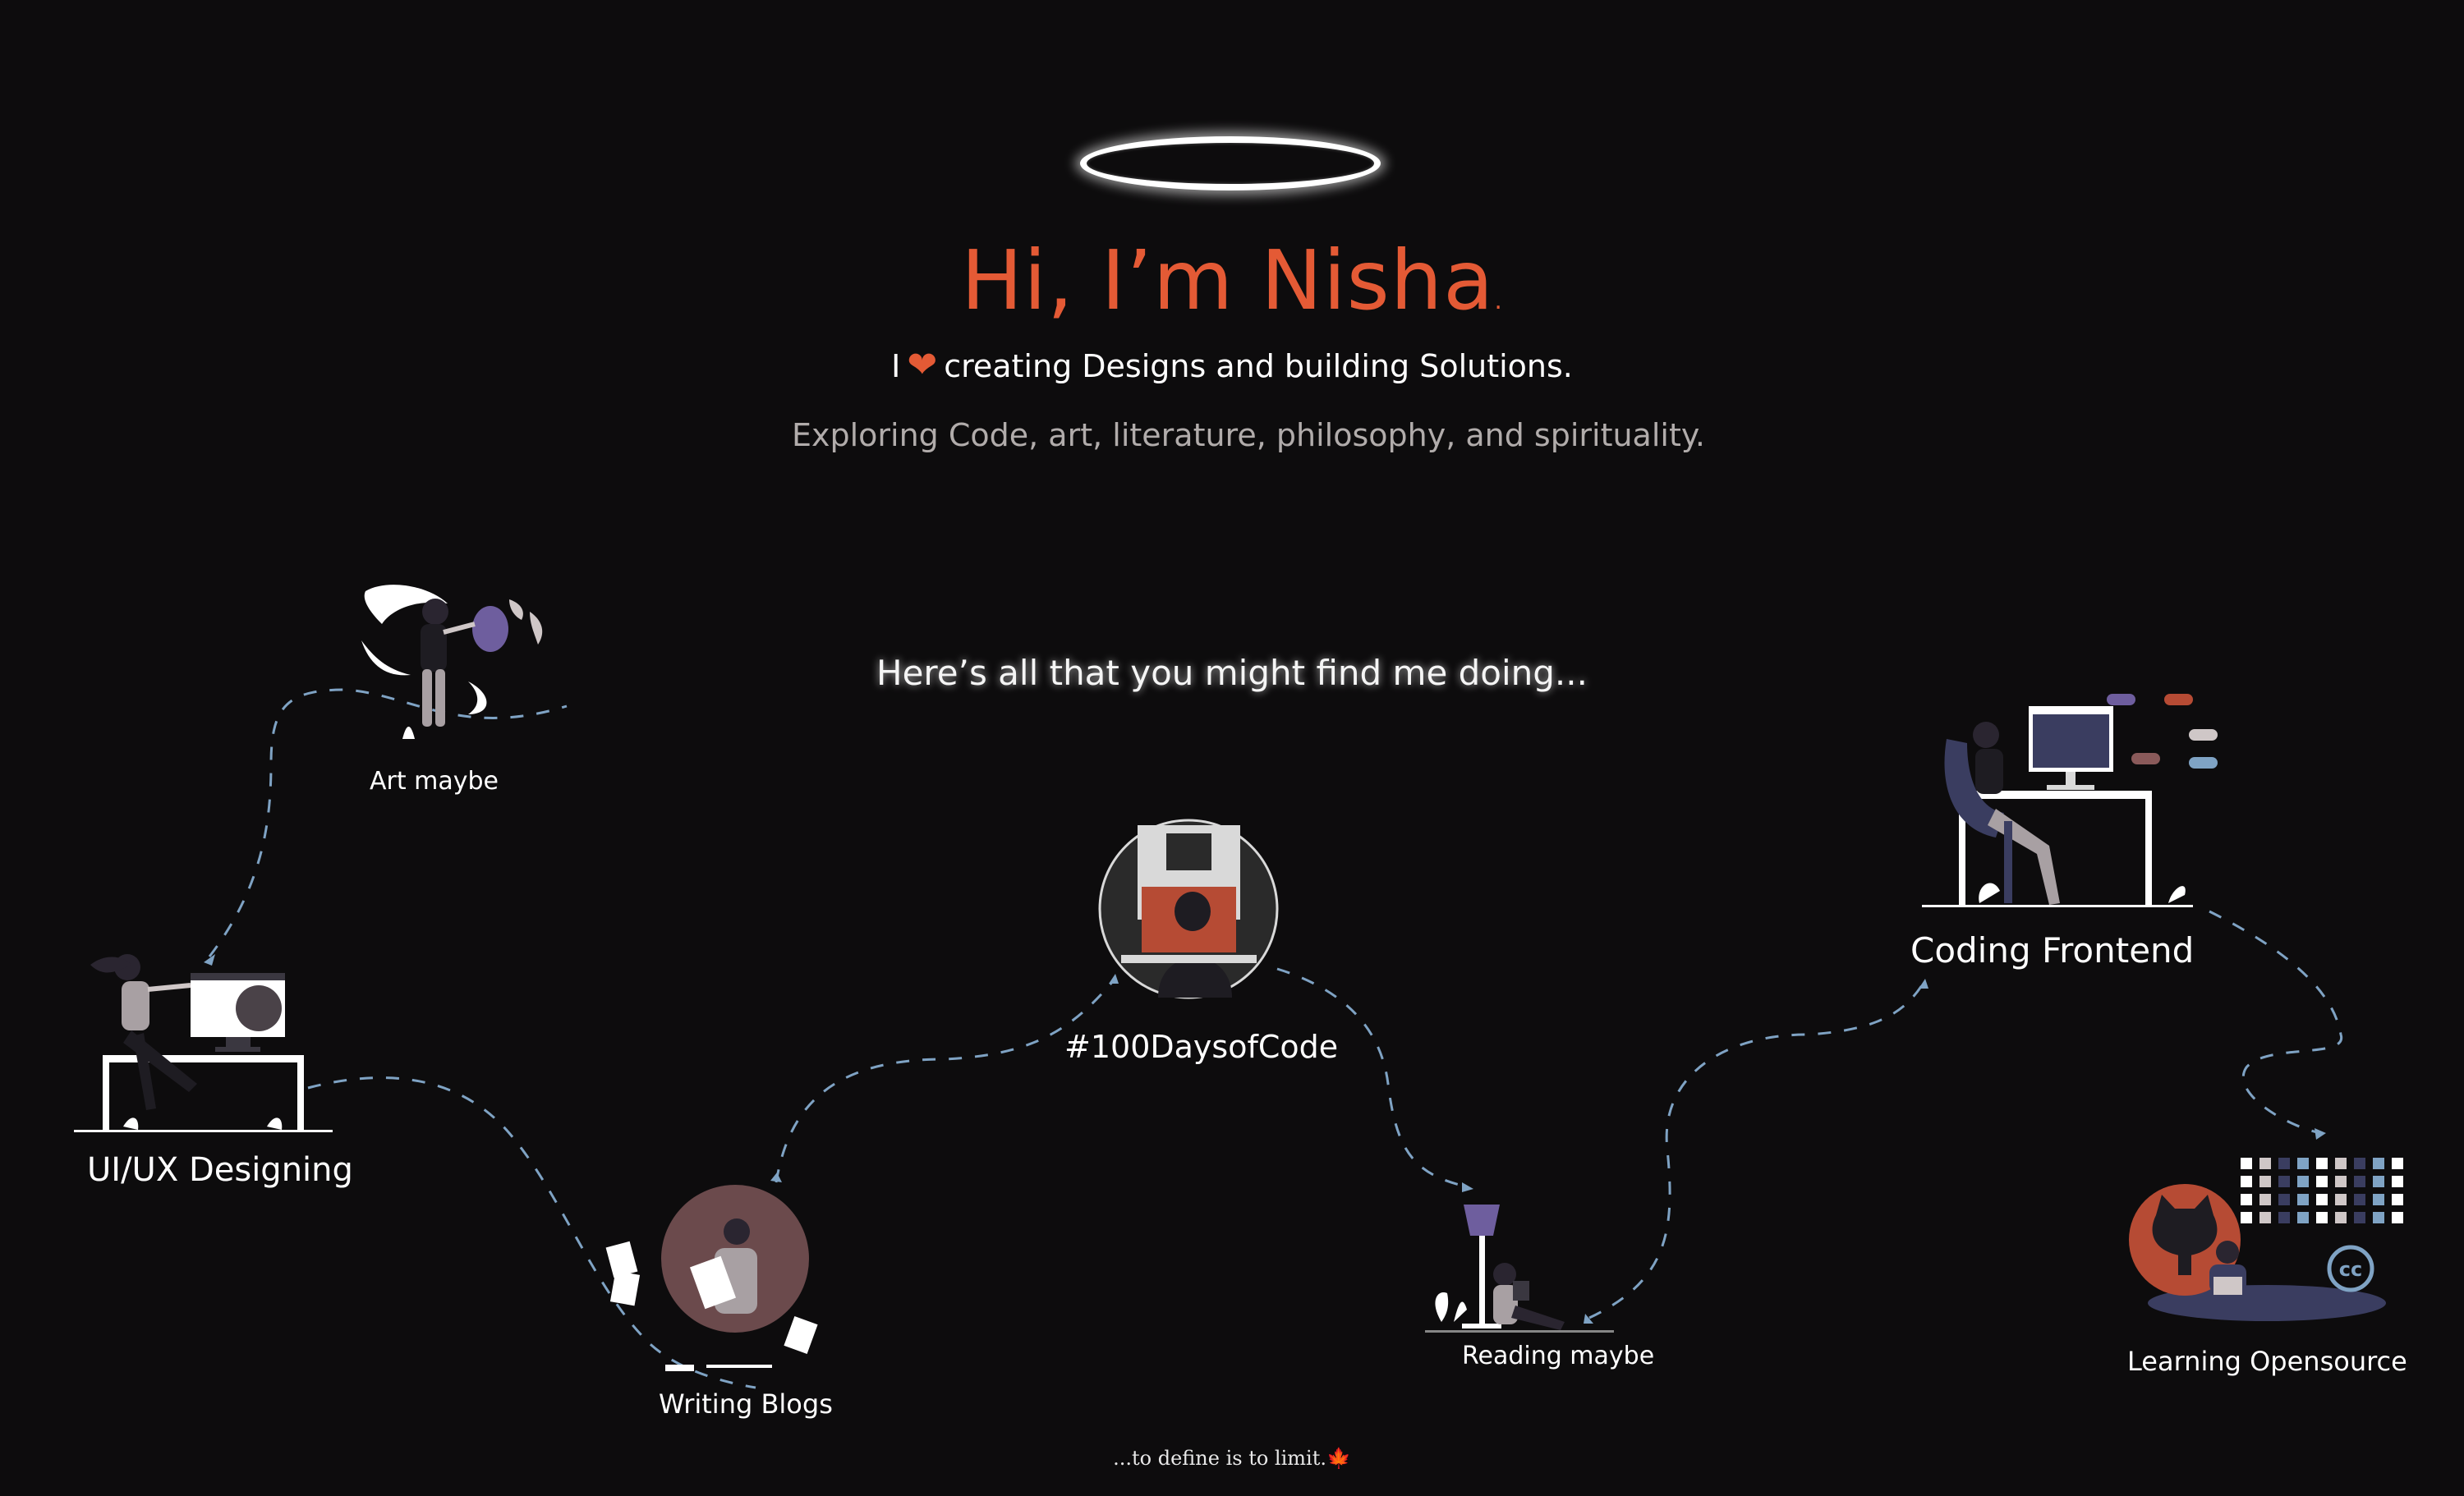  What do you see at coordinates (746, 1404) in the screenshot?
I see `activity-label-blogs: Writing Blogs` at bounding box center [746, 1404].